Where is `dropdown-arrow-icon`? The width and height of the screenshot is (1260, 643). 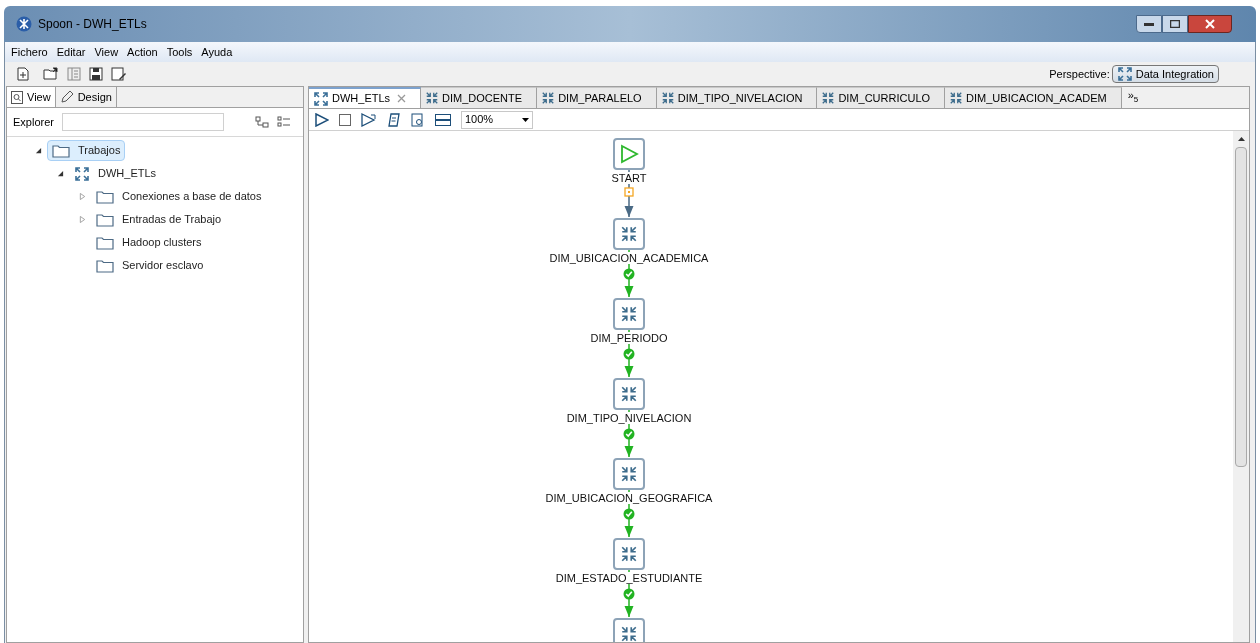
dropdown-arrow-icon is located at coordinates (525, 119).